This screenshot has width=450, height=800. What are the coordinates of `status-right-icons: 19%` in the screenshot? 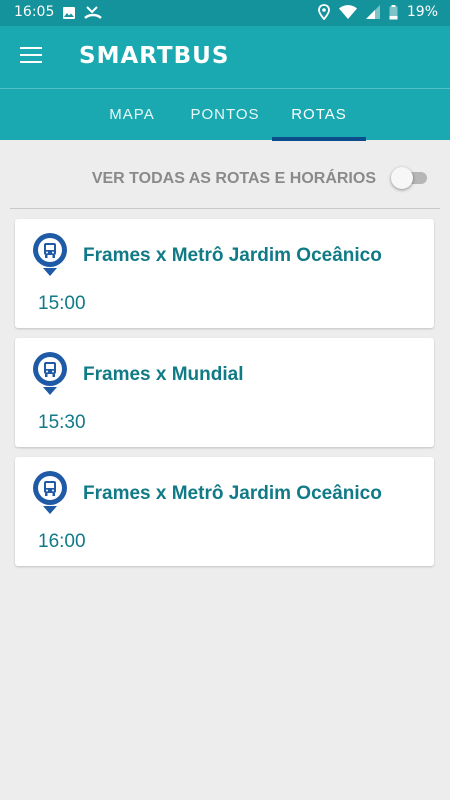 It's located at (377, 12).